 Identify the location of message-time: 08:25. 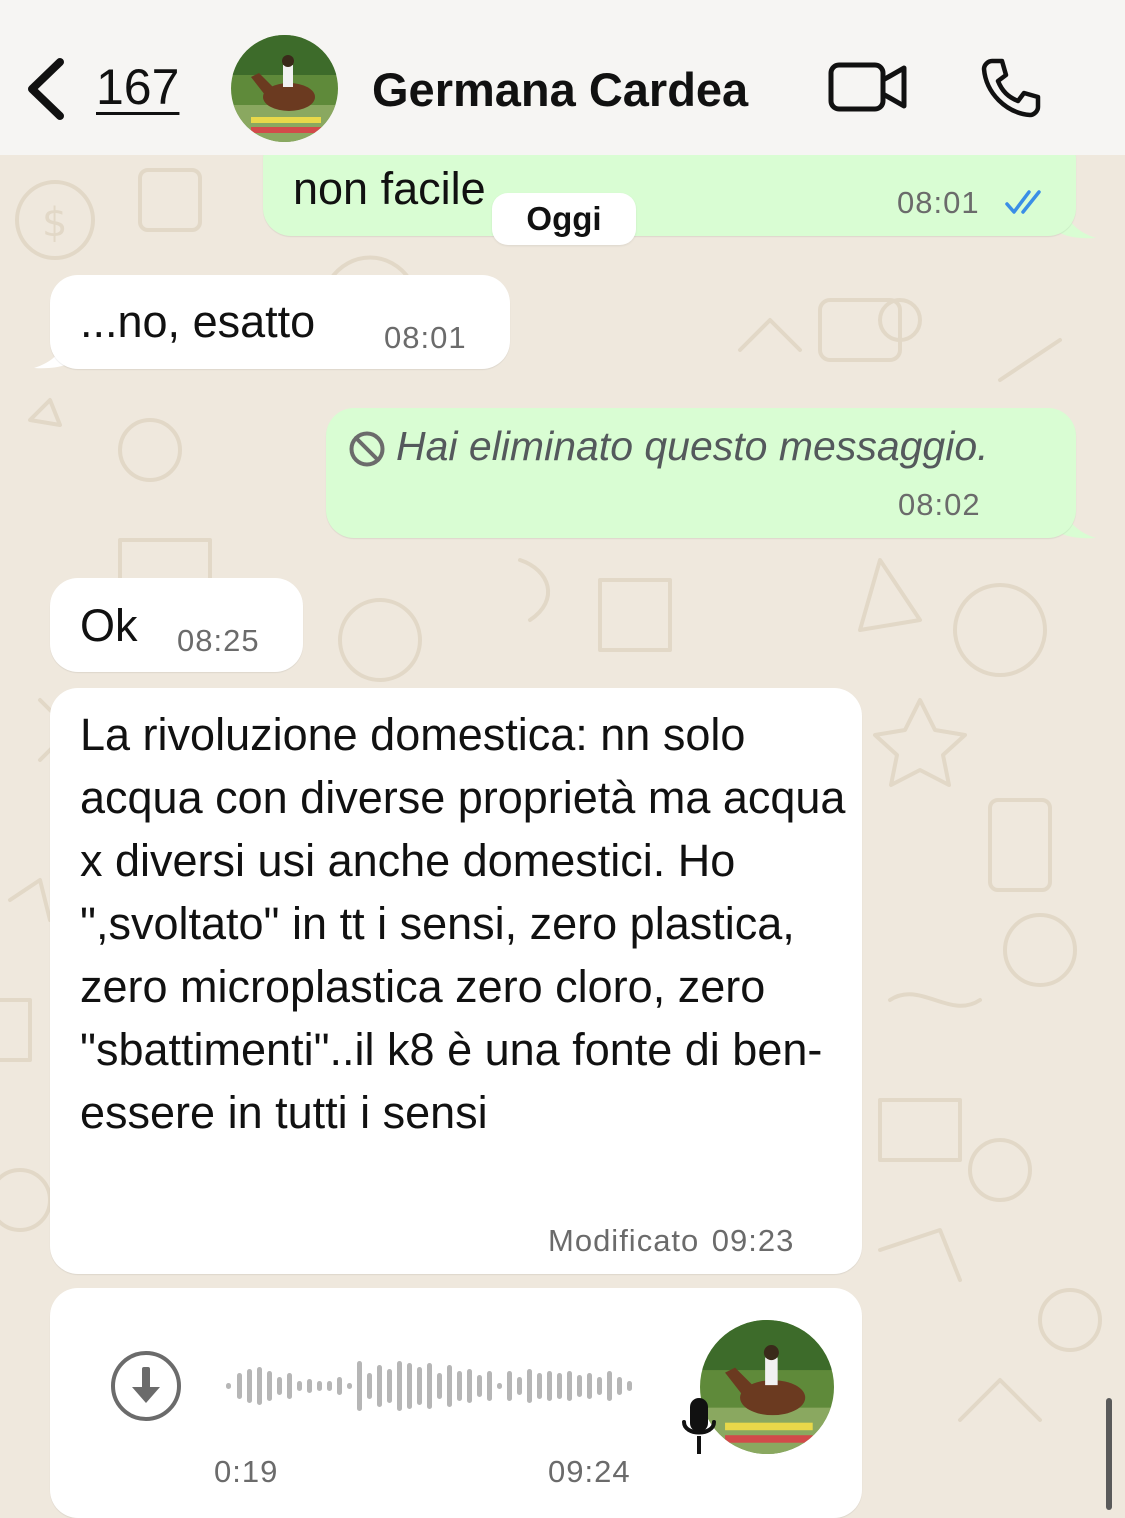
(218, 640).